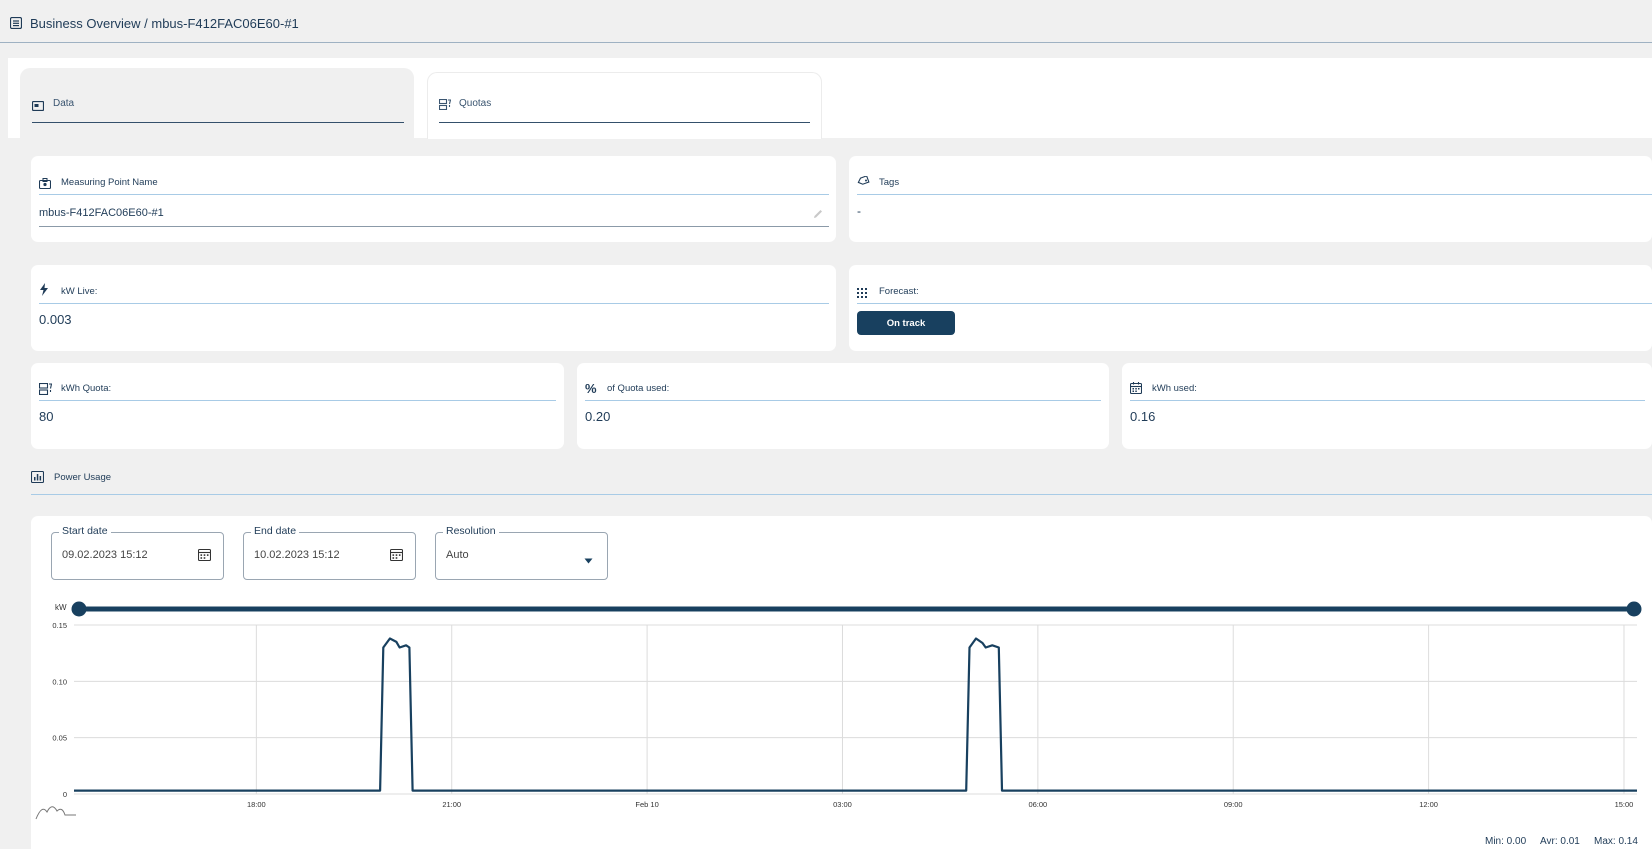  Describe the element at coordinates (842, 804) in the screenshot. I see `x-tick-label: 03:00` at that location.